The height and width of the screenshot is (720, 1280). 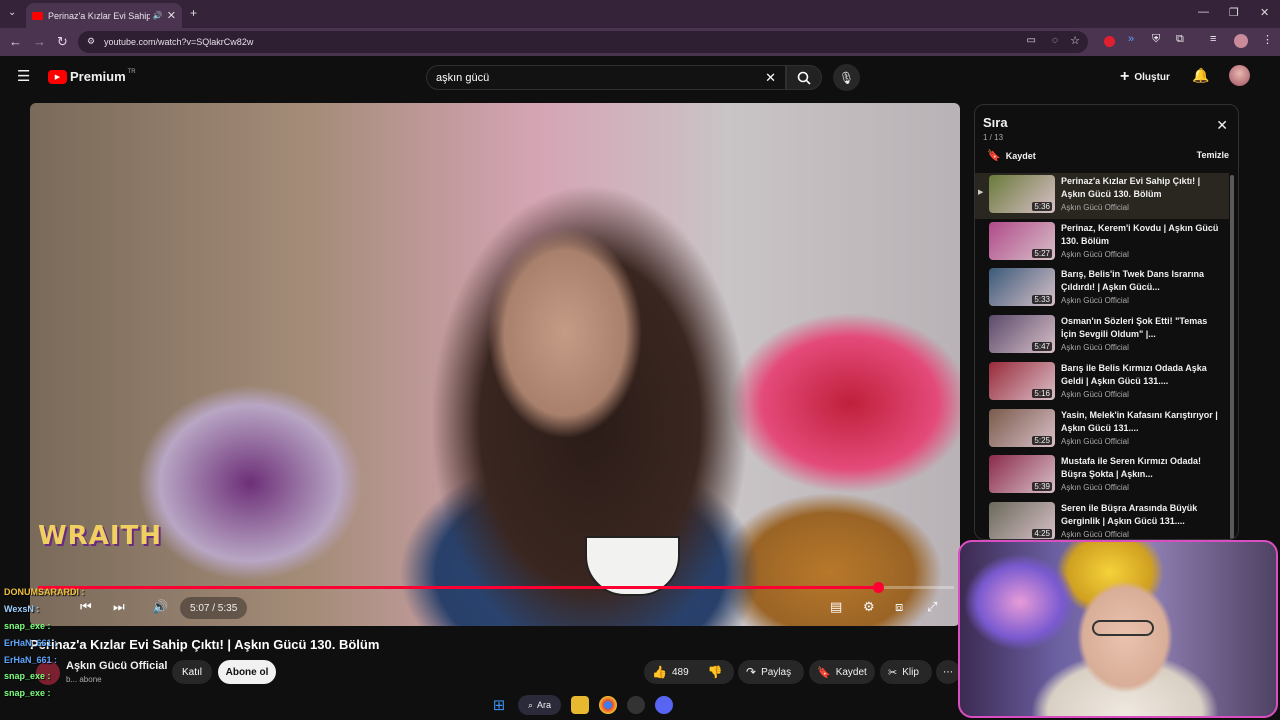 I want to click on close-window-icon: ✕, so click(x=1264, y=12).